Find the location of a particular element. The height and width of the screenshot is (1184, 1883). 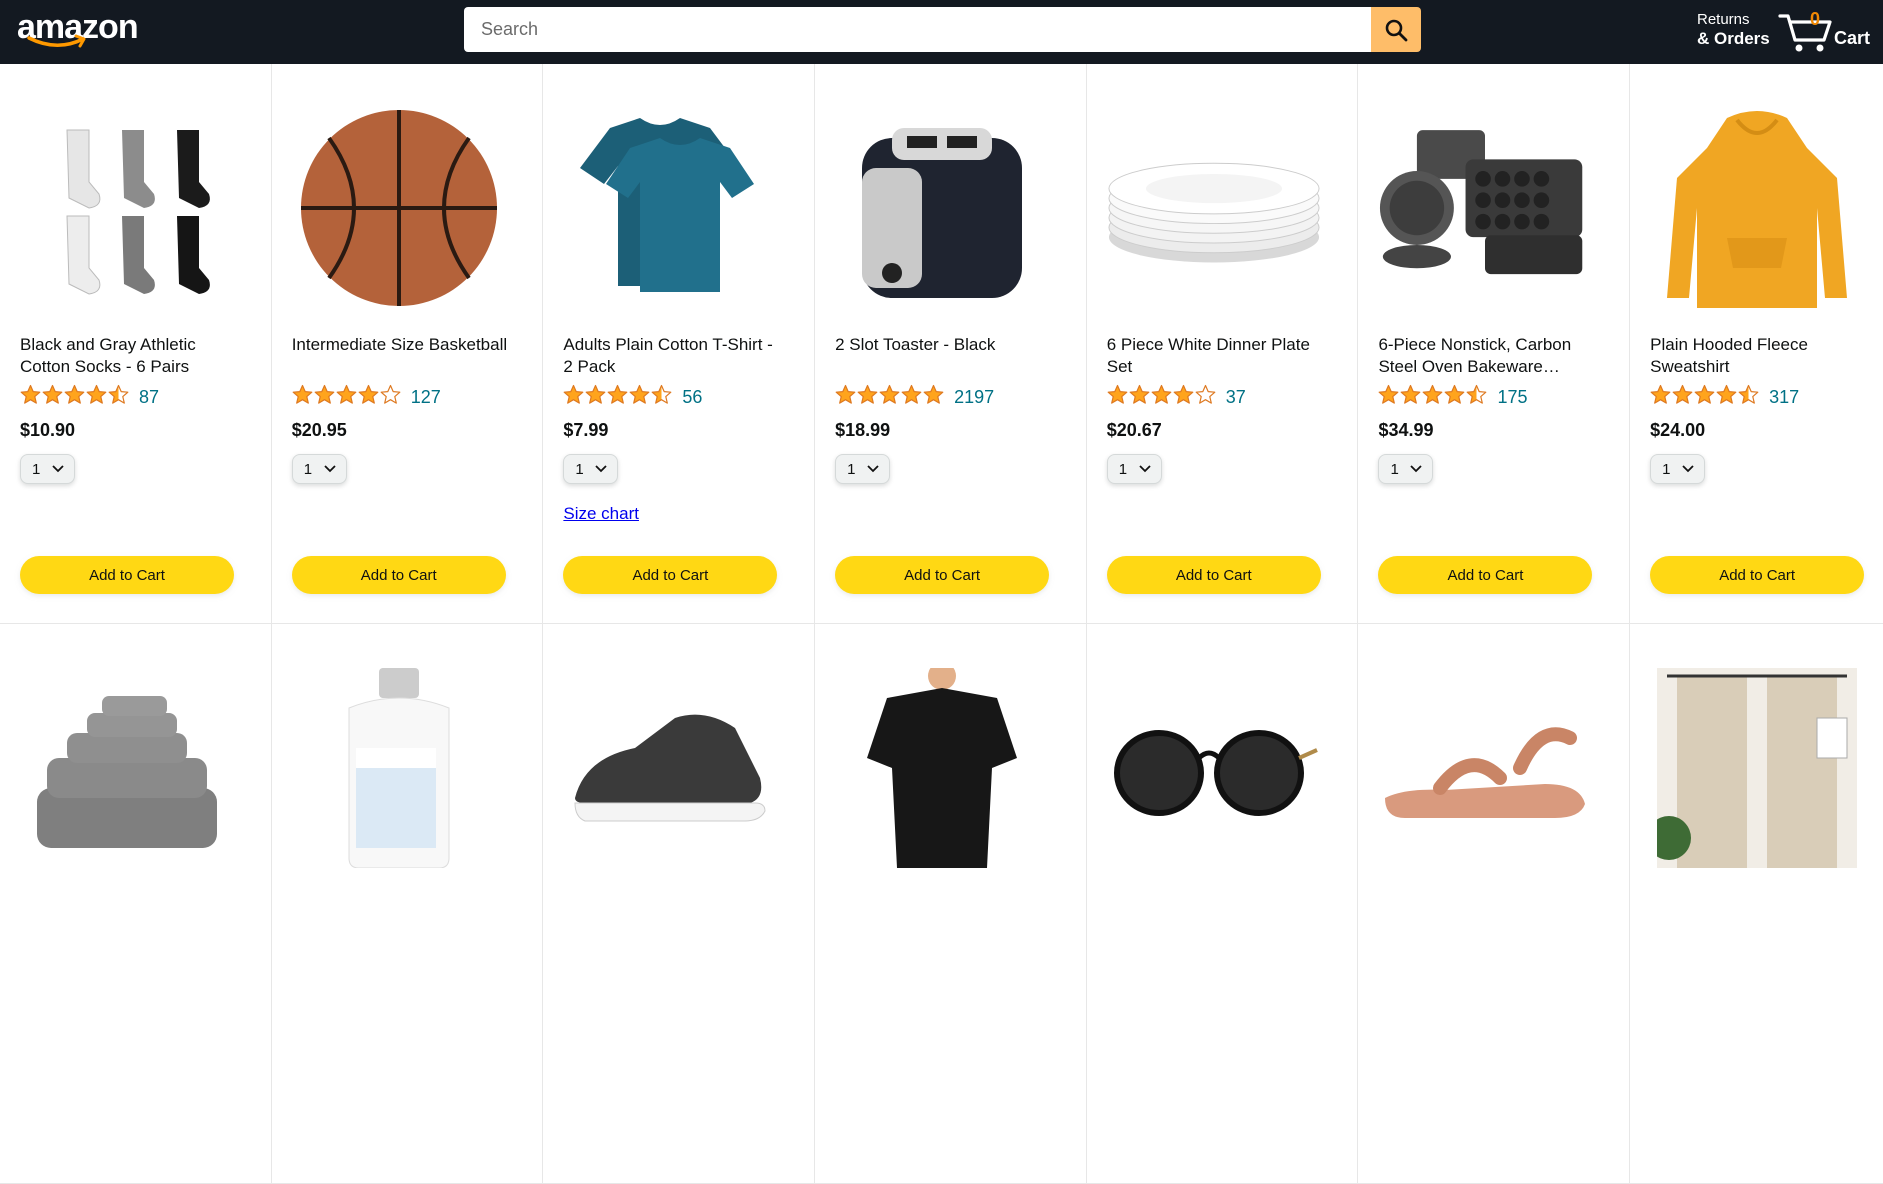

cart-icon is located at coordinates (1805, 33).